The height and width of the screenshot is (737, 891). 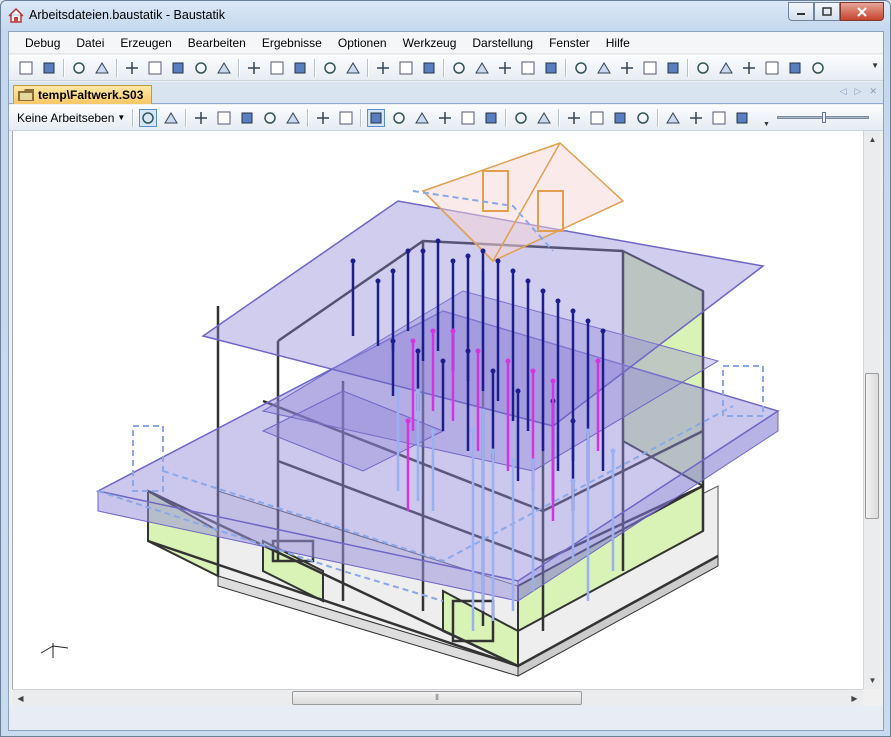 What do you see at coordinates (843, 91) in the screenshot?
I see `tab-prev-icon: ◁` at bounding box center [843, 91].